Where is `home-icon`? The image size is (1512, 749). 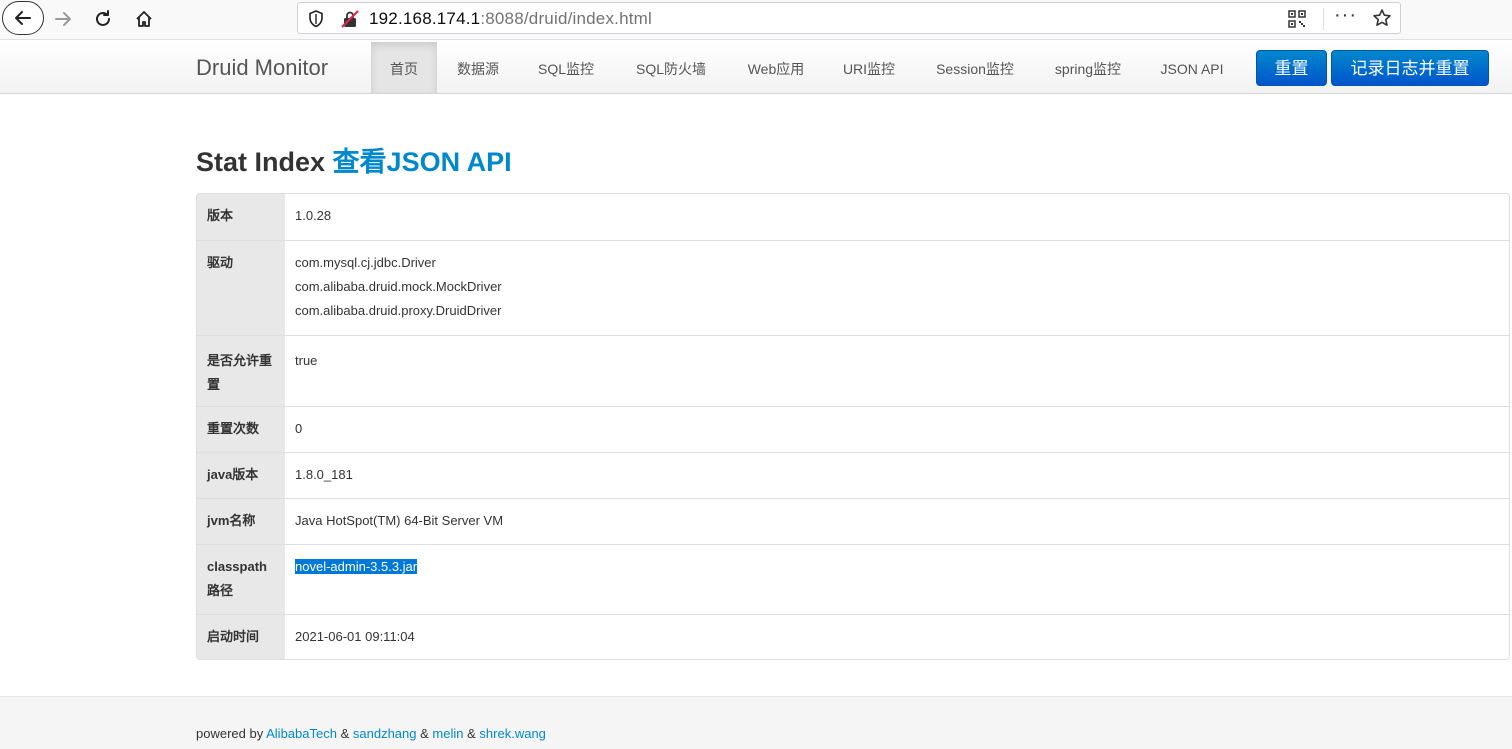 home-icon is located at coordinates (144, 19).